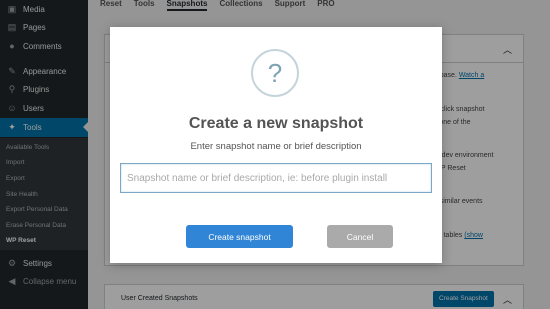  I want to click on dialog-title: Create a new snapshot, so click(276, 123).